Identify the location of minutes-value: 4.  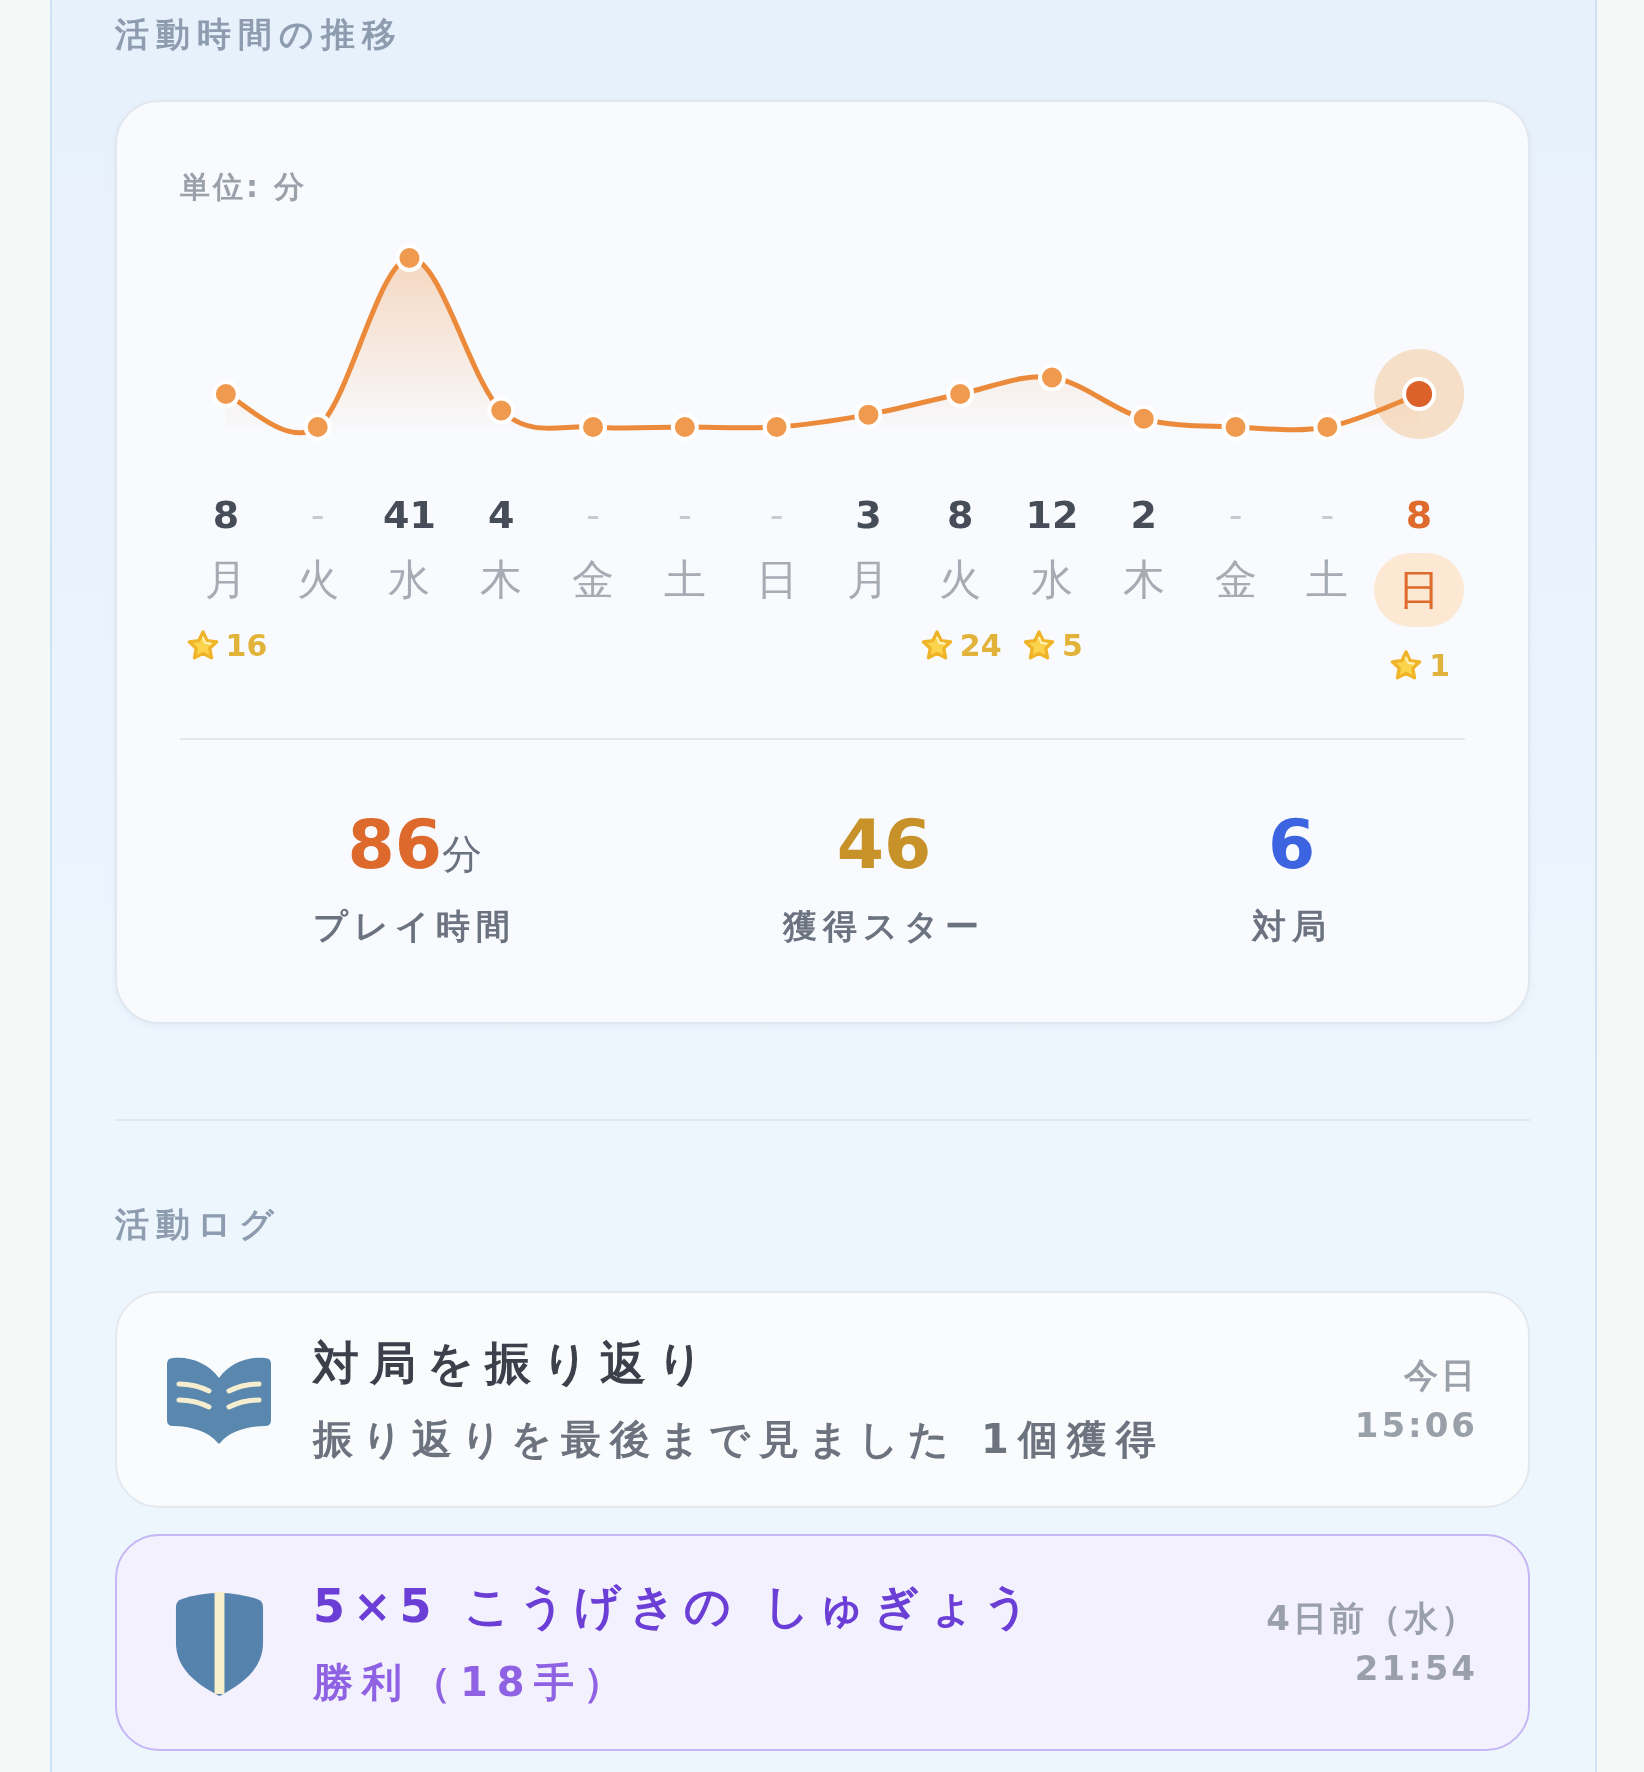
(501, 515).